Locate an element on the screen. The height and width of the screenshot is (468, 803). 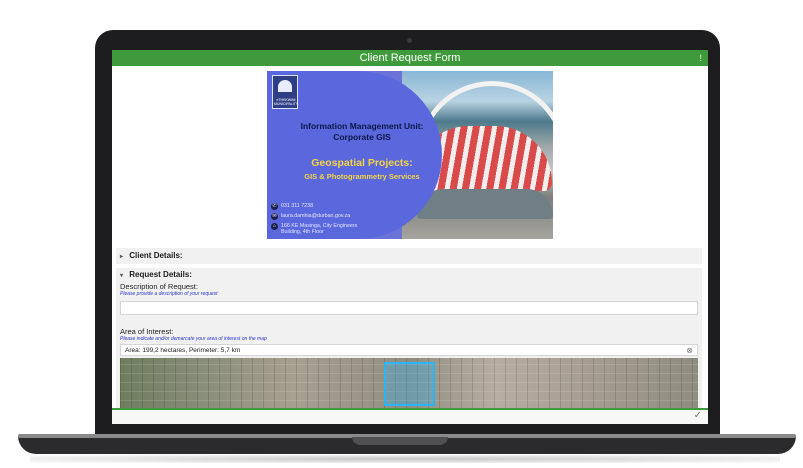
request-details-label: Request Details: is located at coordinates (160, 274).